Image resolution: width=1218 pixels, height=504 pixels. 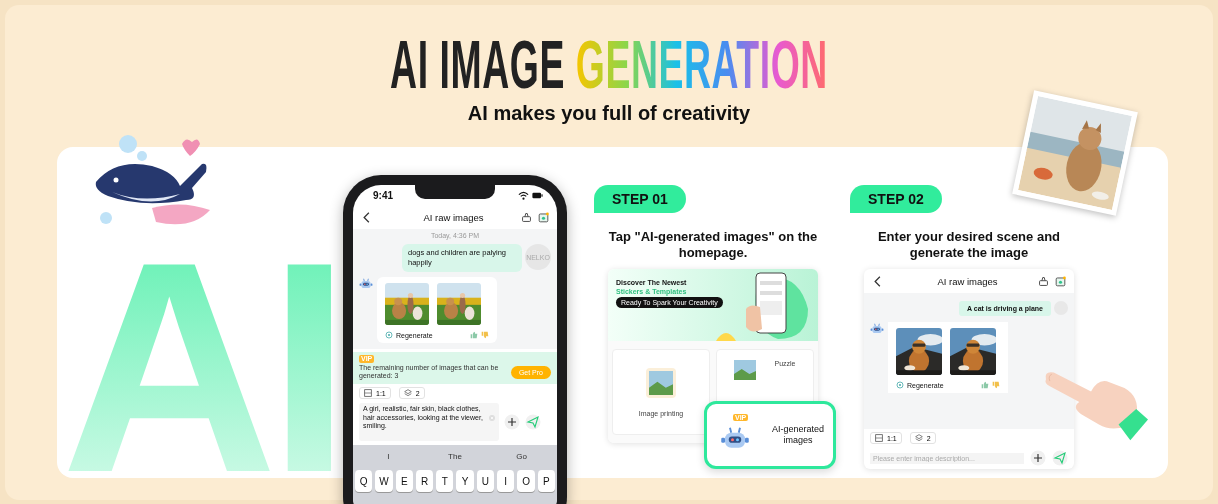 I want to click on keyboard-key: Y, so click(x=465, y=481).